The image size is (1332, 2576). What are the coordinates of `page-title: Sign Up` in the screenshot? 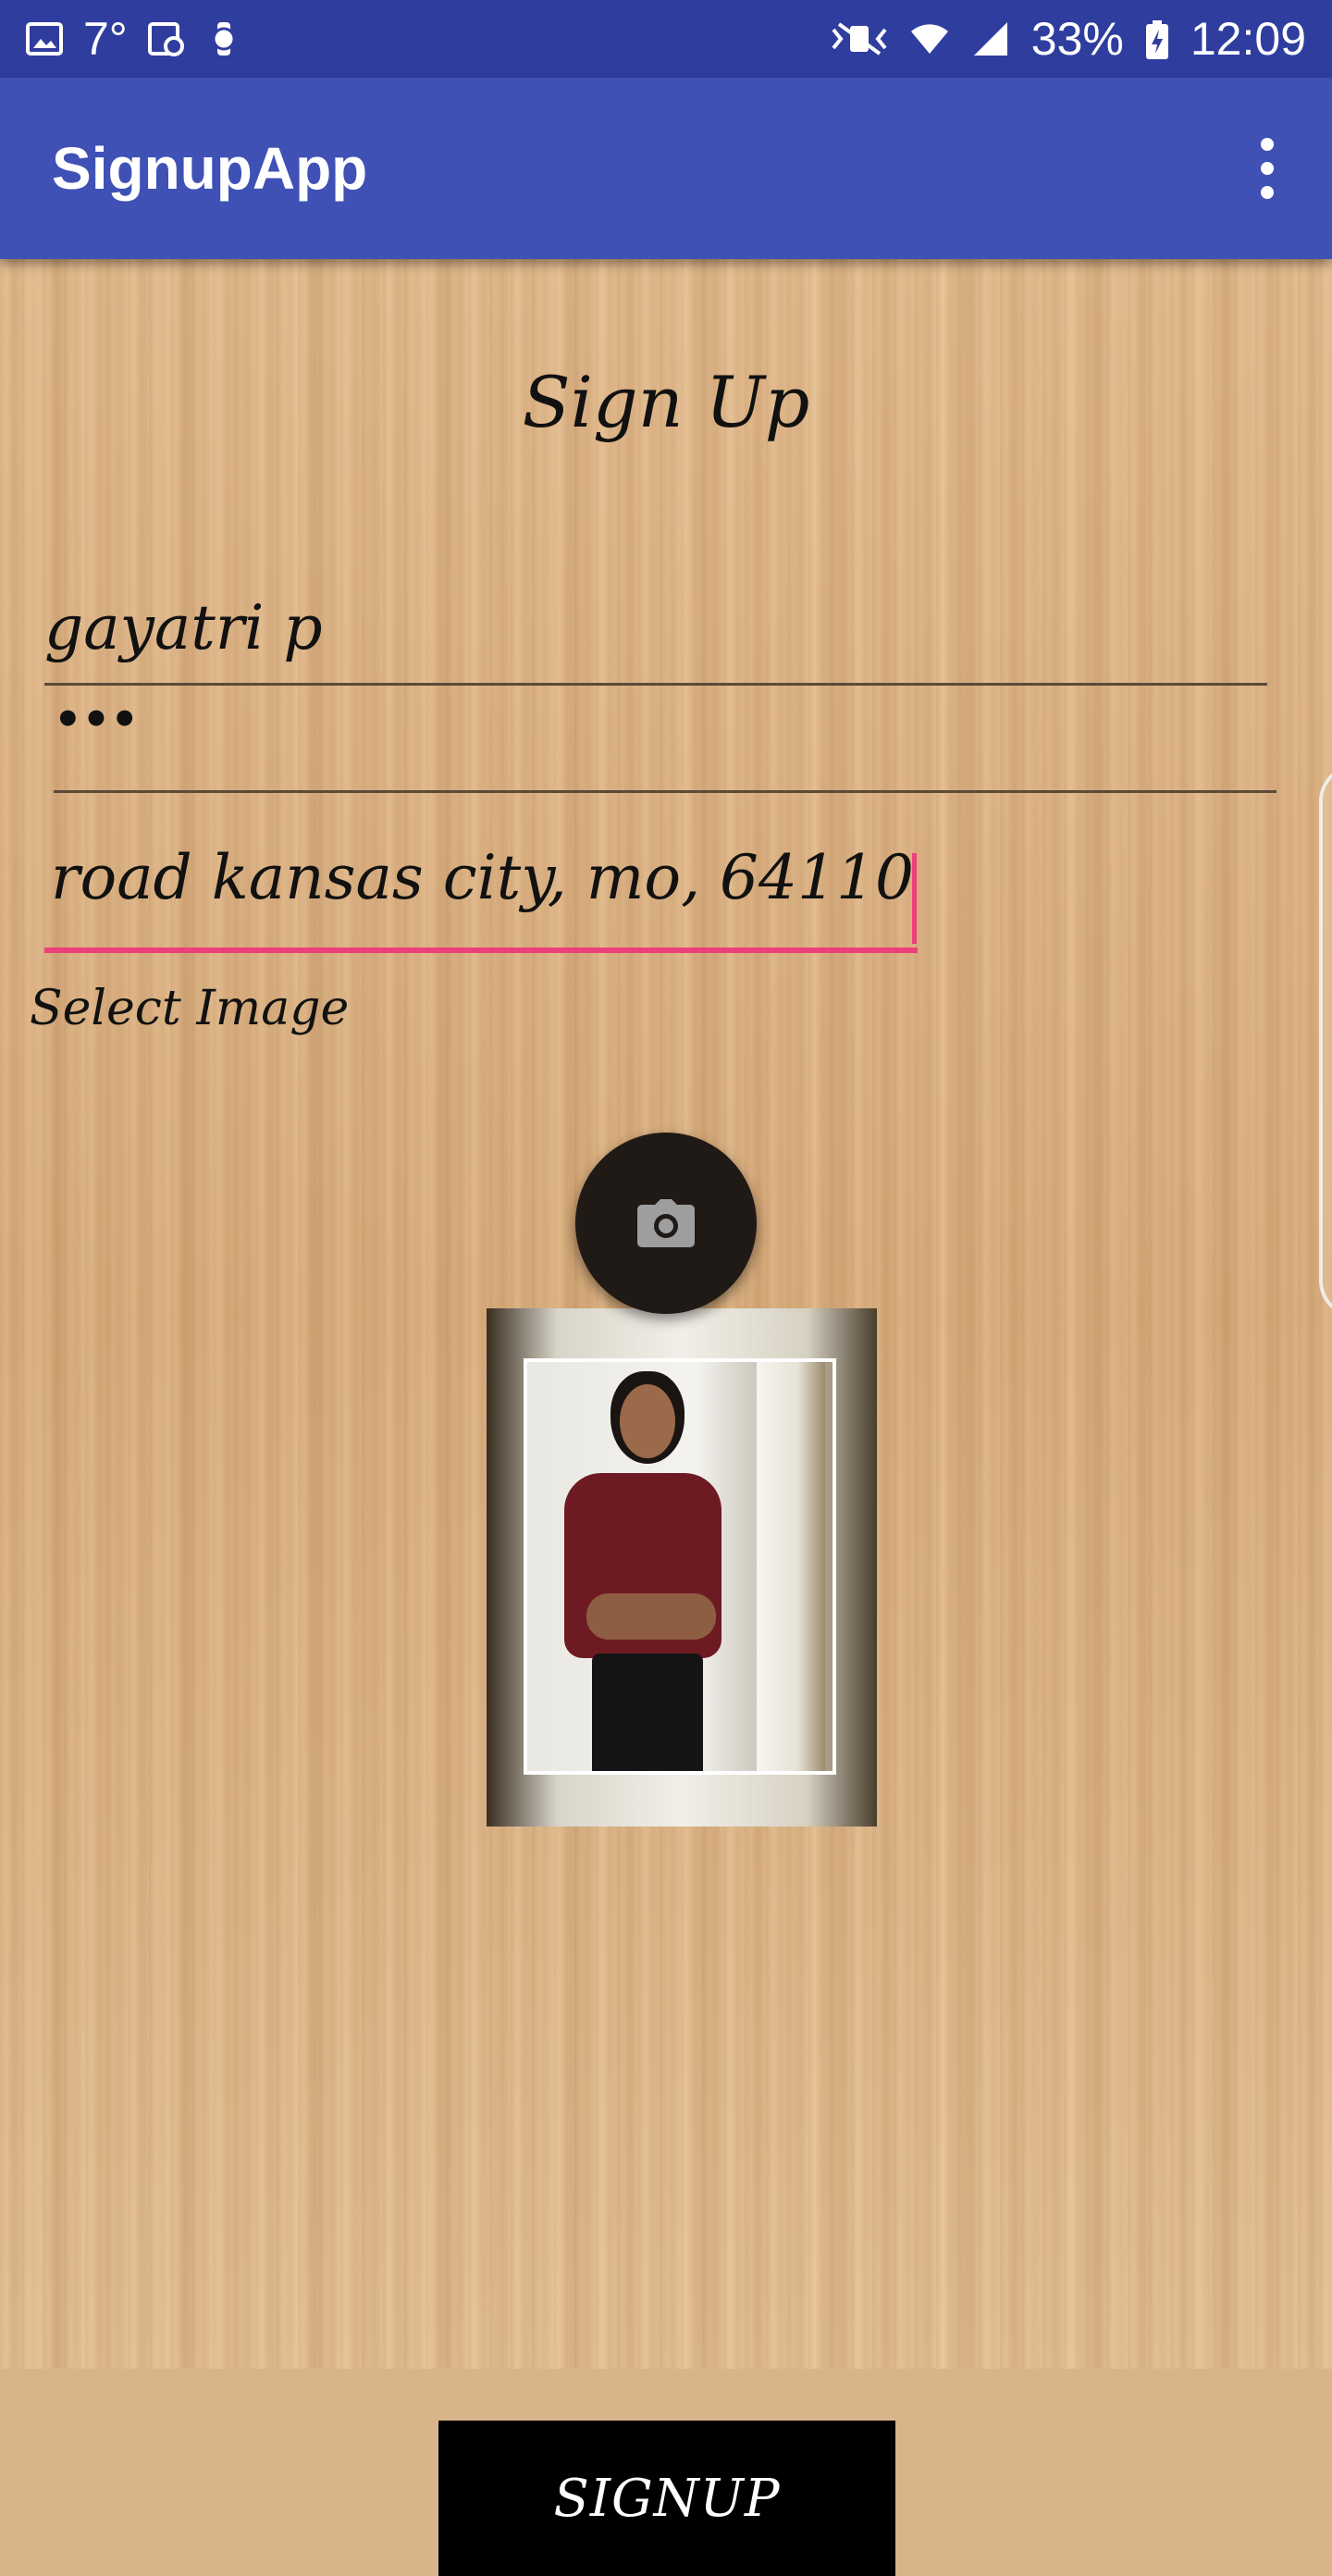 It's located at (666, 402).